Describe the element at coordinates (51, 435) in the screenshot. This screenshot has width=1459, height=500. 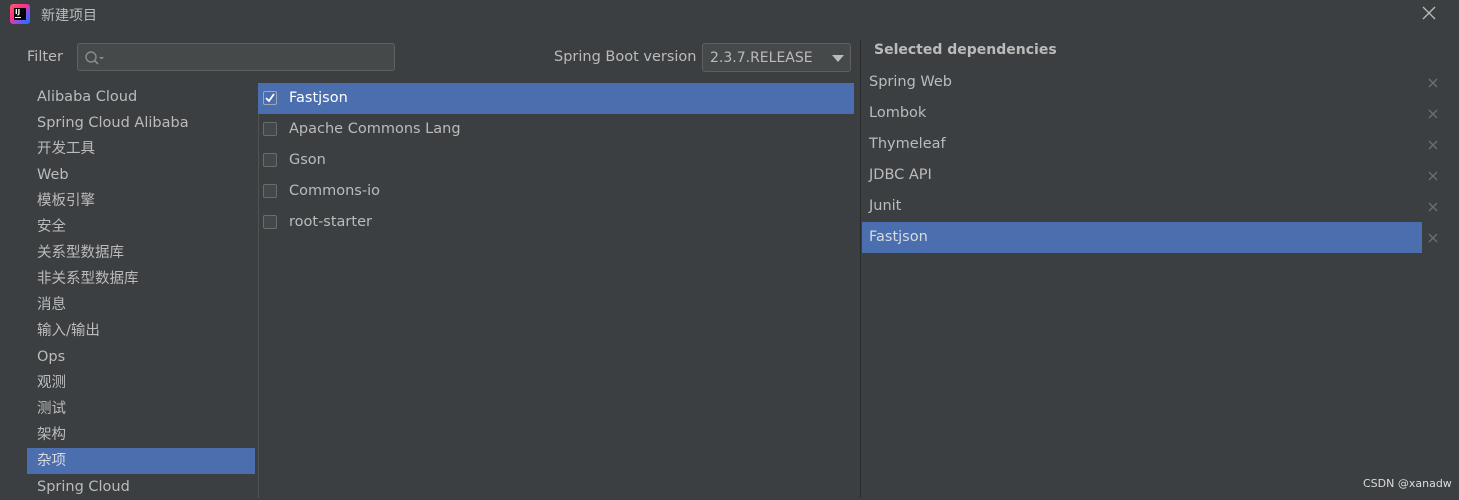
I see `category-label: 架构` at that location.